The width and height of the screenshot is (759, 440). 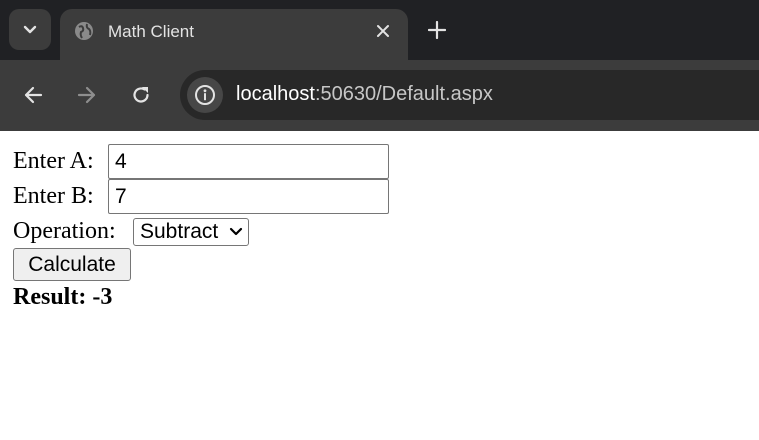 What do you see at coordinates (50, 297) in the screenshot?
I see `result-label: Result:` at bounding box center [50, 297].